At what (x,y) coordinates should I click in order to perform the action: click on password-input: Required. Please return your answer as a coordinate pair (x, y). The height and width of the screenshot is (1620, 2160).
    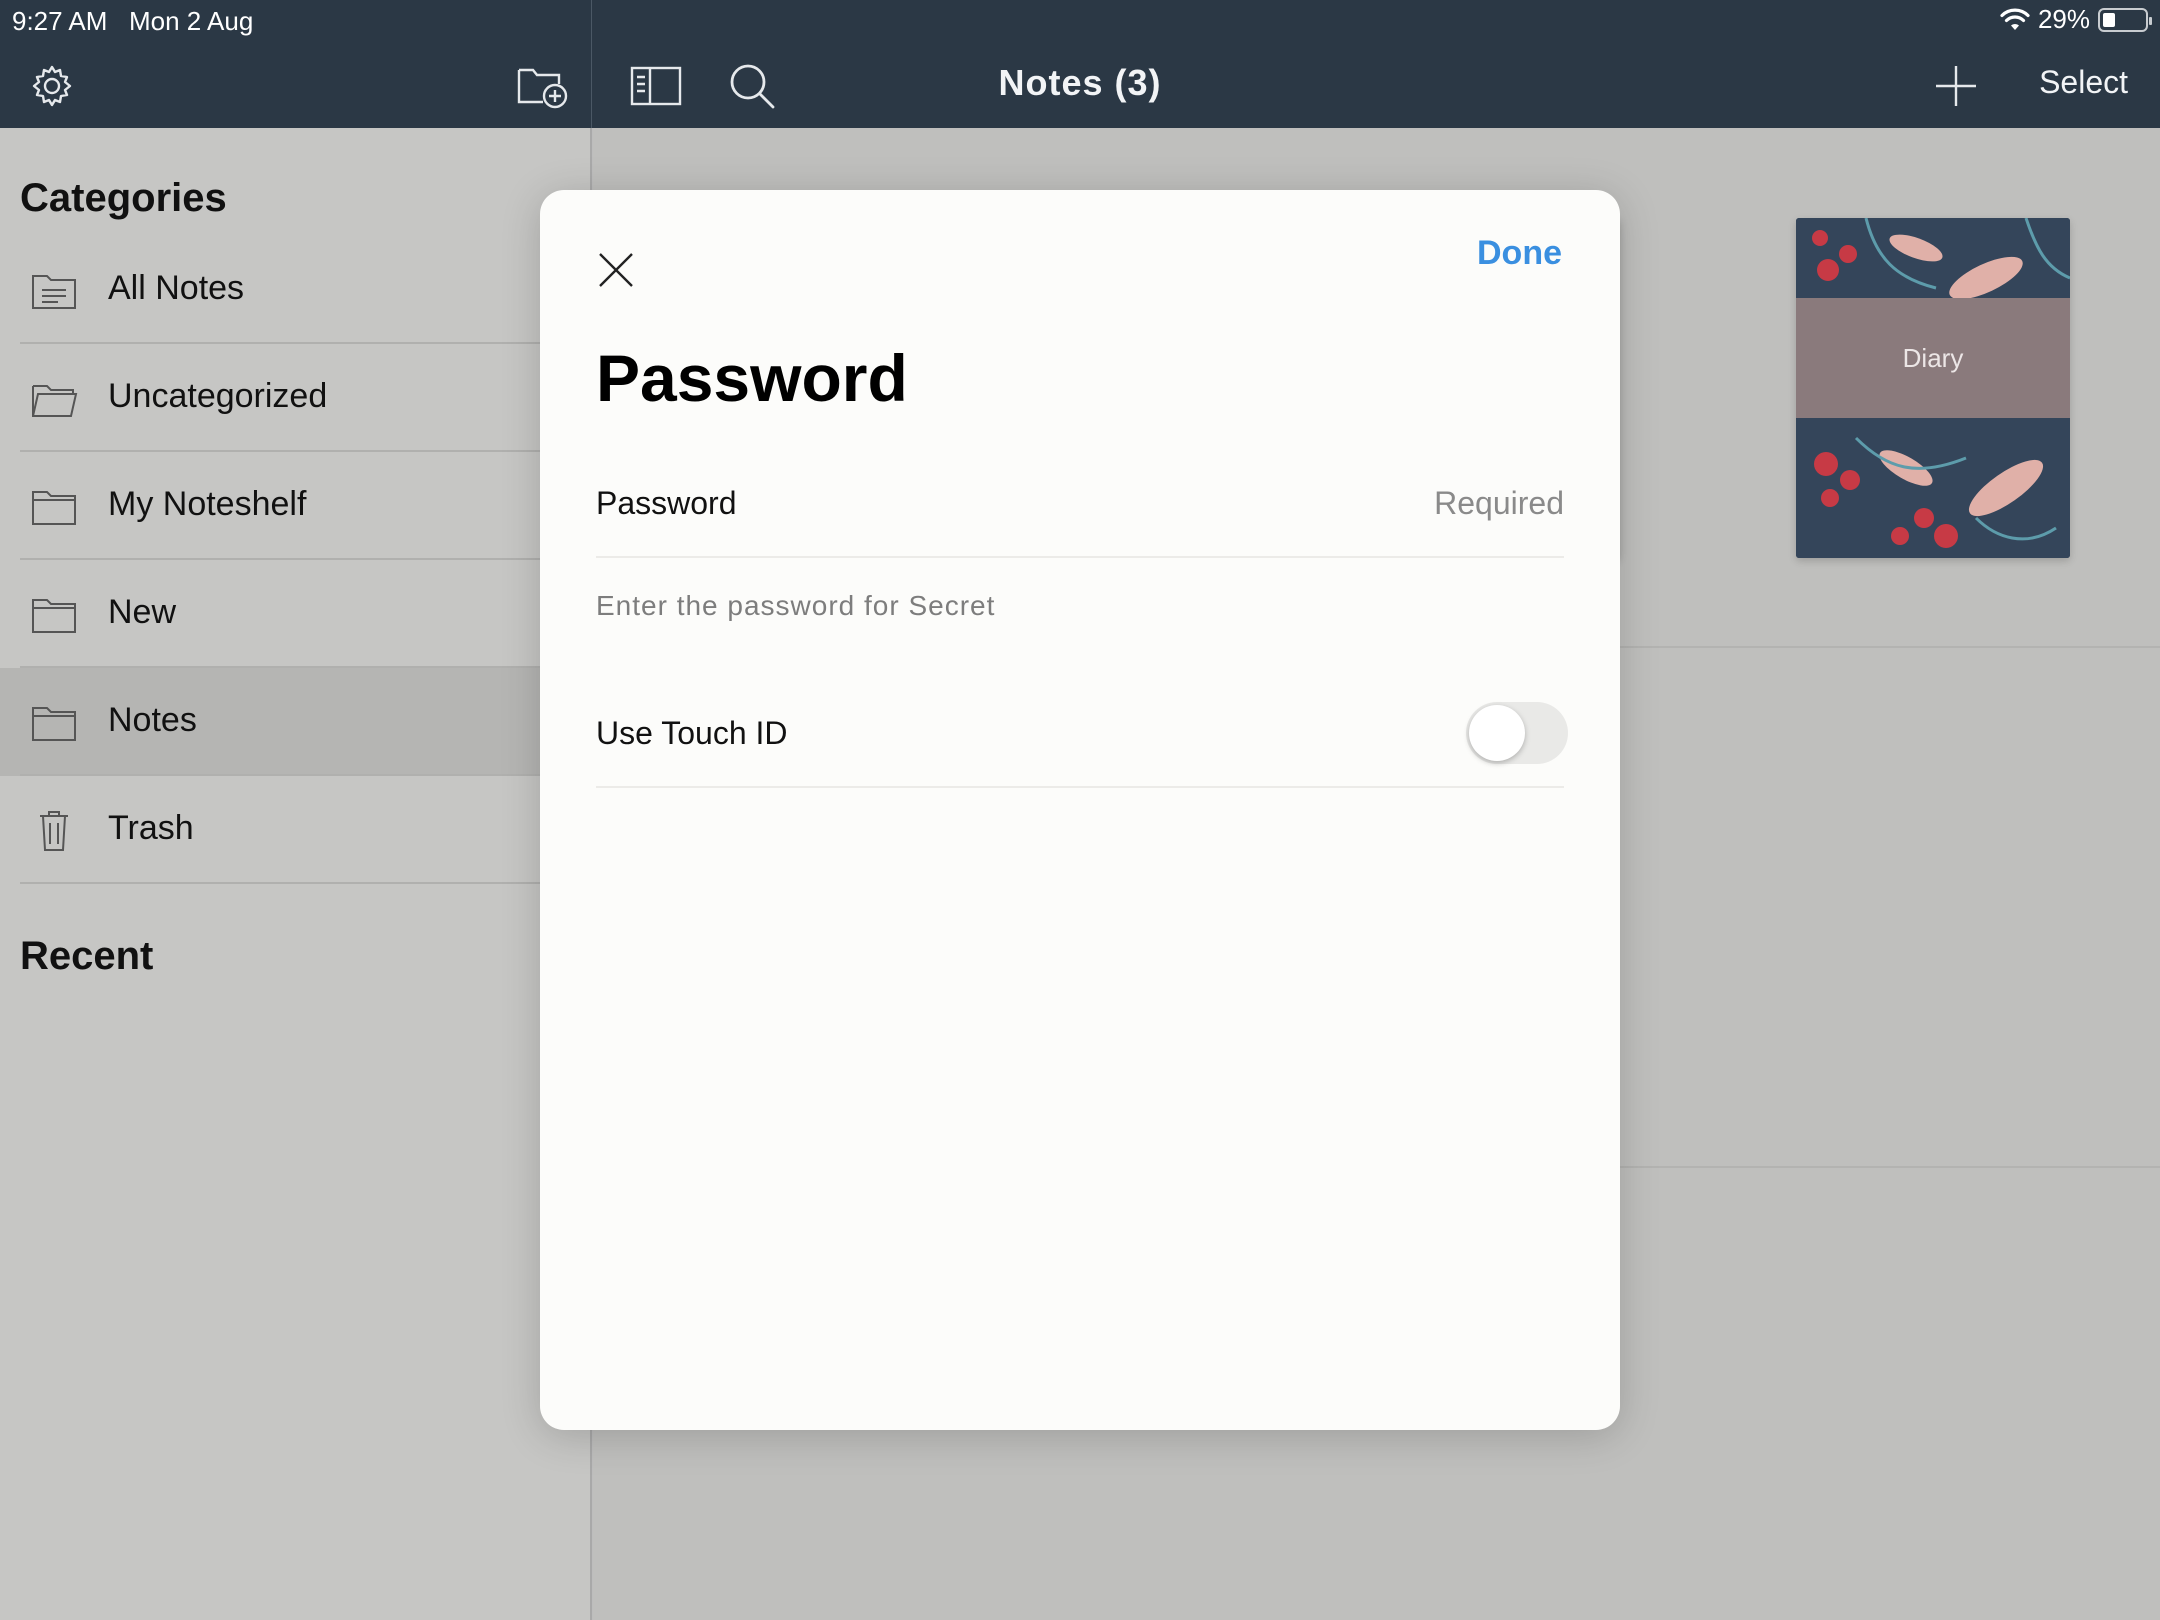
    Looking at the image, I should click on (1499, 503).